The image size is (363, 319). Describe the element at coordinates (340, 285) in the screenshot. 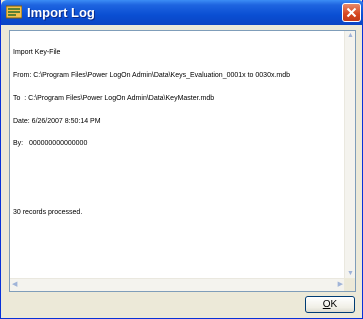

I see `scroll-right-arrow-icon: ▶` at that location.